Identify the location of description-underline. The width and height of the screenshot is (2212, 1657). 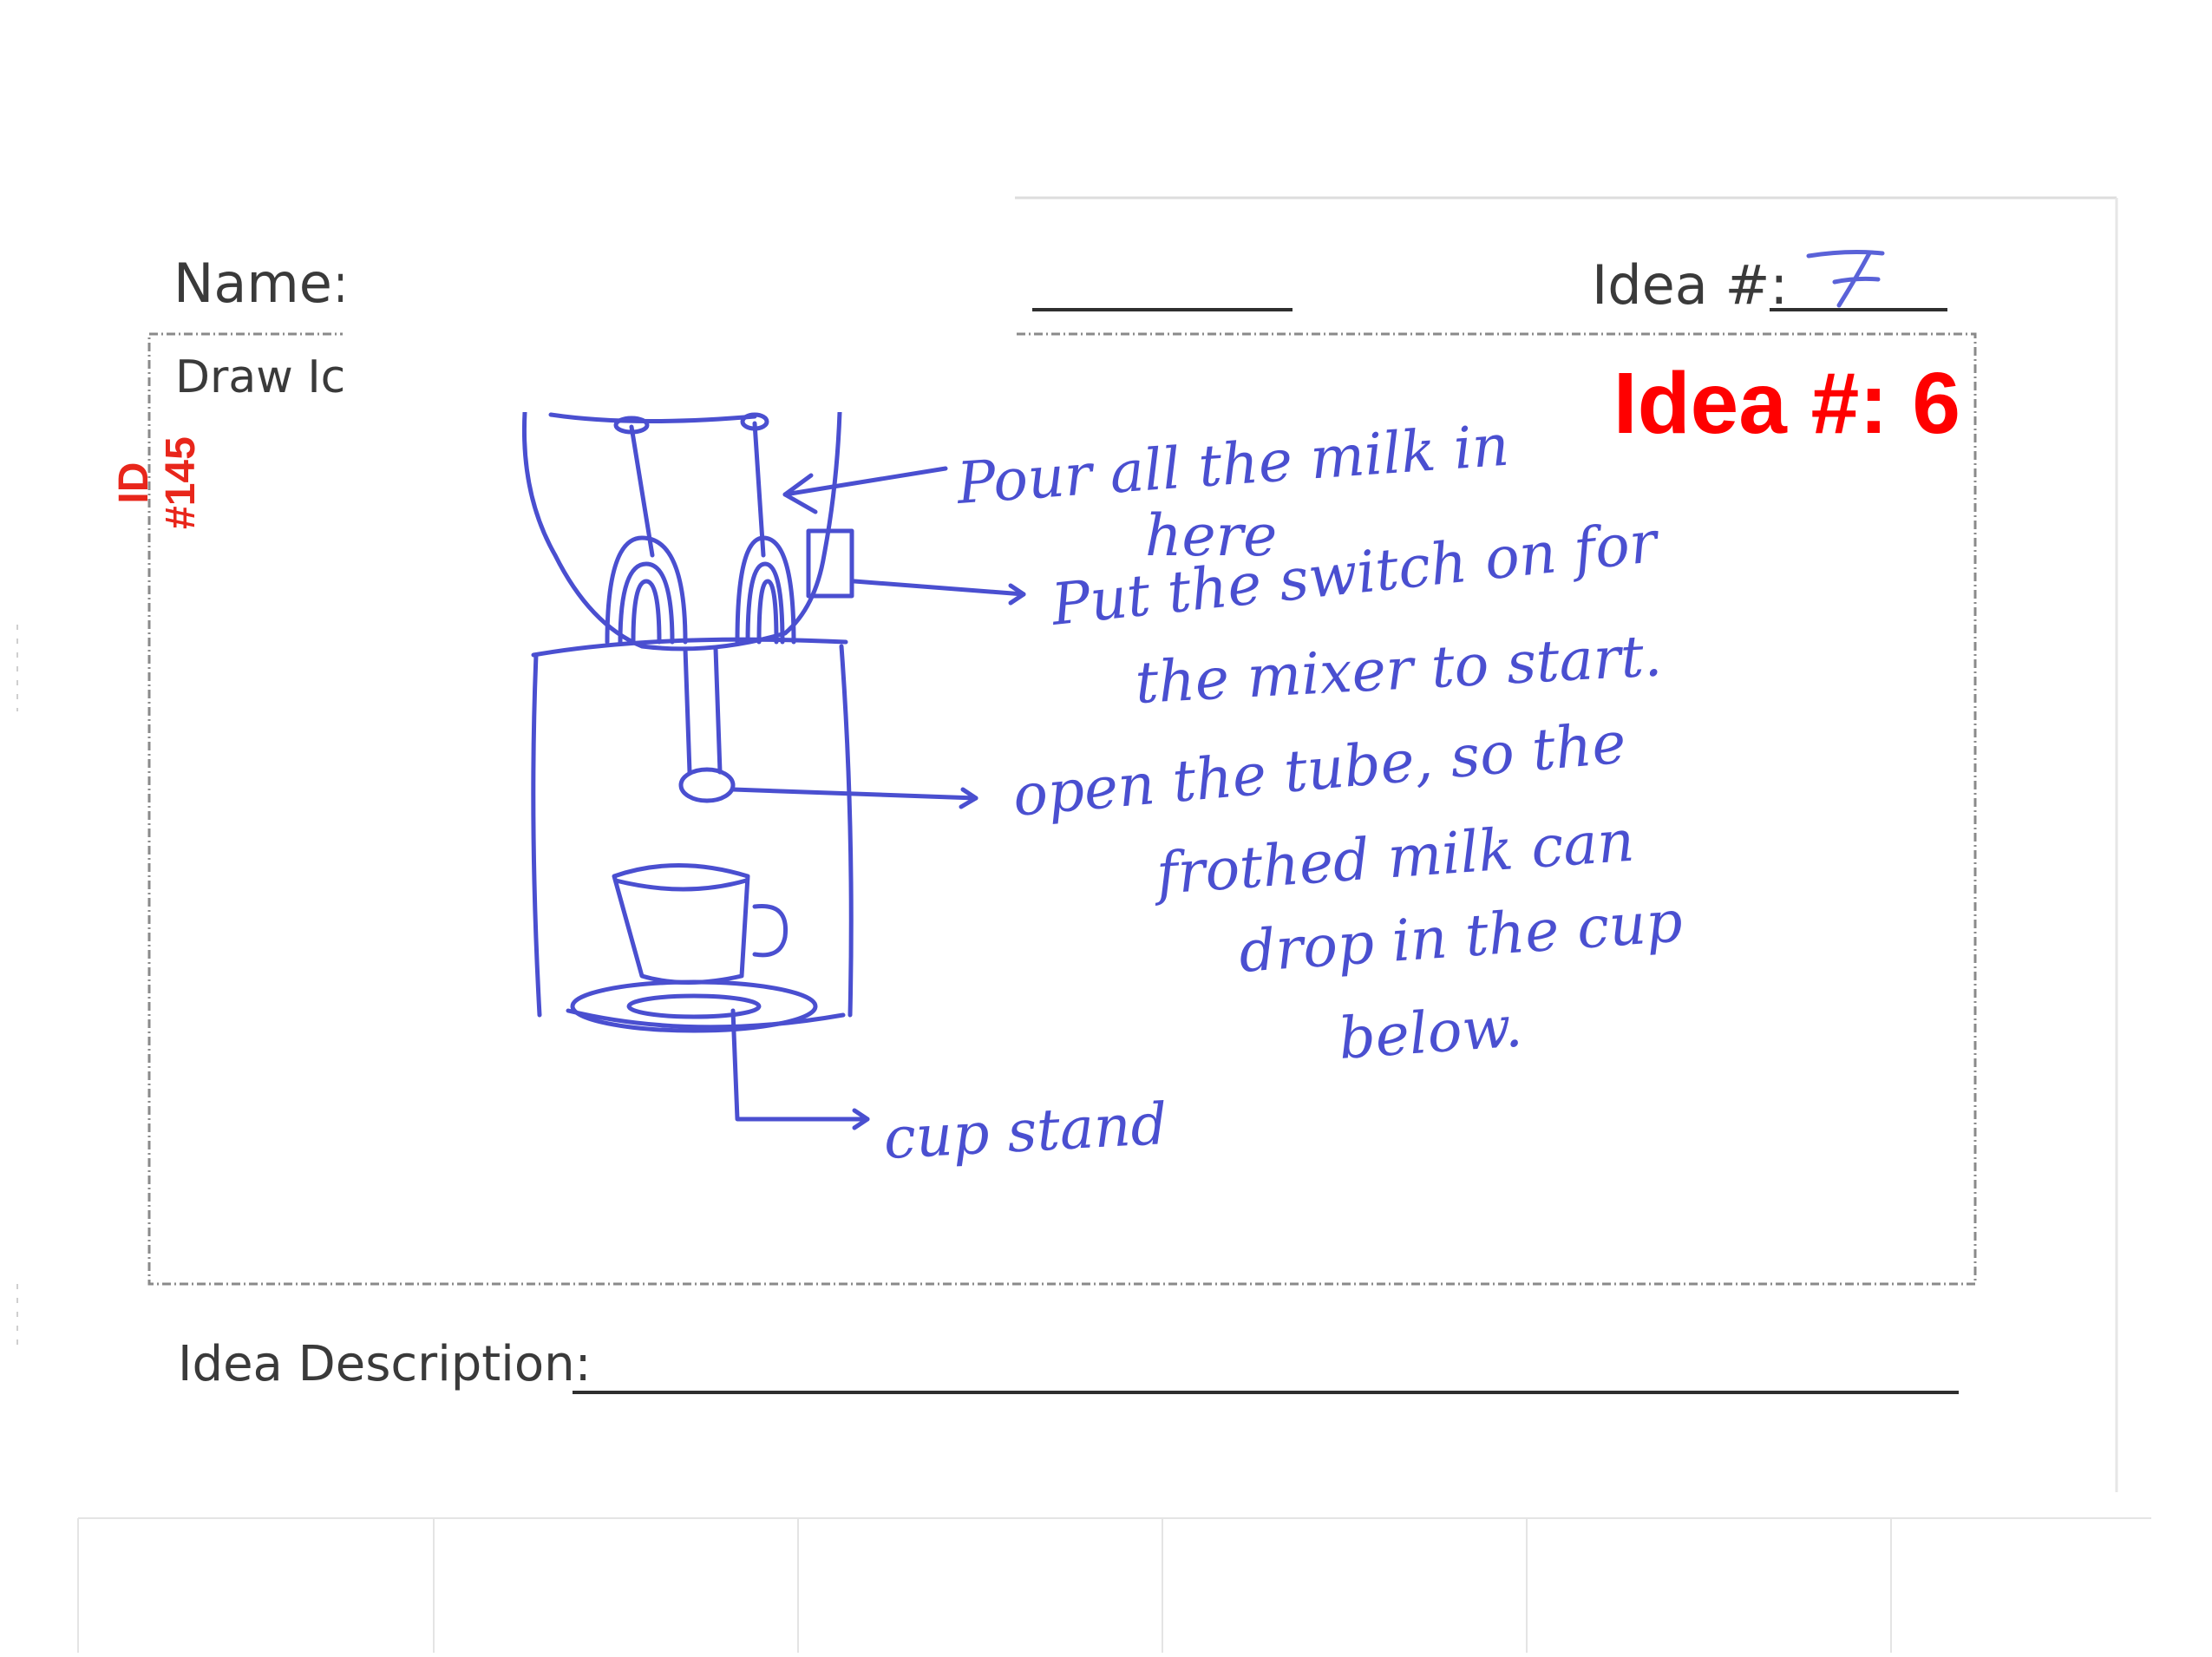
(1266, 1392).